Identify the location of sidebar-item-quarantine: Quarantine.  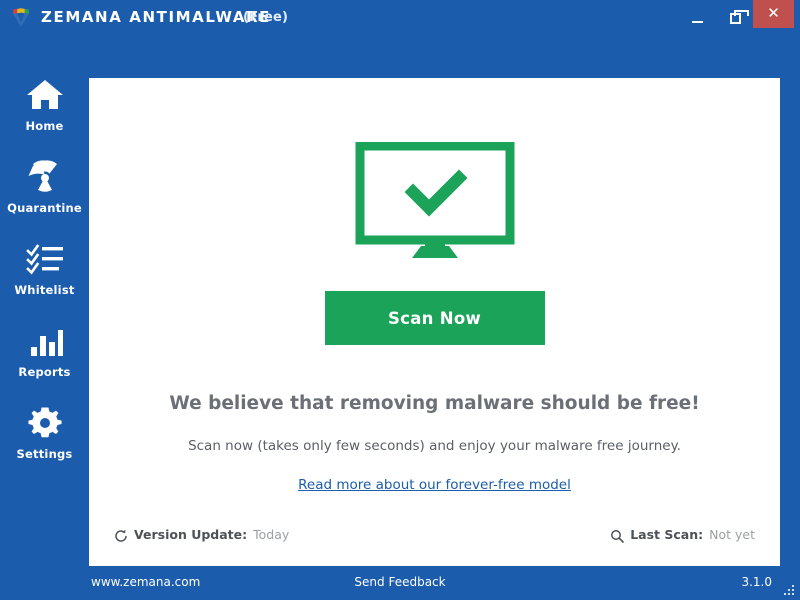
(44, 197).